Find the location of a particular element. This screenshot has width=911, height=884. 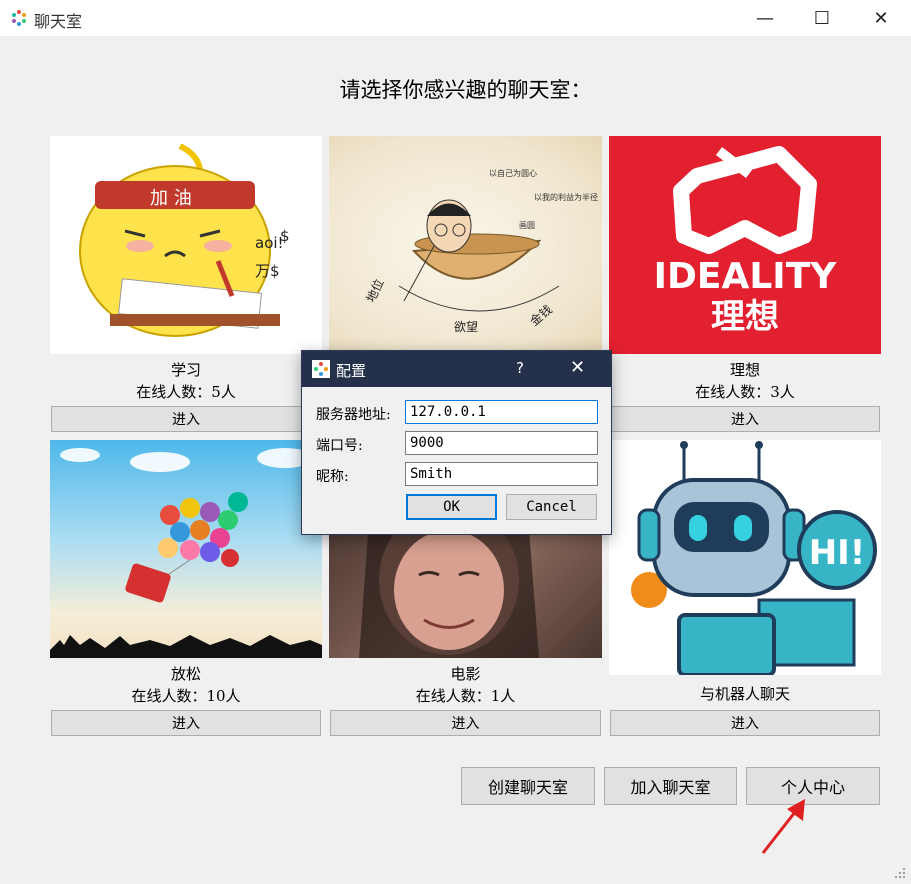

room-image-ambition: 以自己为圆心 以我的利益为半径 画圆 地位 欲望 金钱 is located at coordinates (465, 245).